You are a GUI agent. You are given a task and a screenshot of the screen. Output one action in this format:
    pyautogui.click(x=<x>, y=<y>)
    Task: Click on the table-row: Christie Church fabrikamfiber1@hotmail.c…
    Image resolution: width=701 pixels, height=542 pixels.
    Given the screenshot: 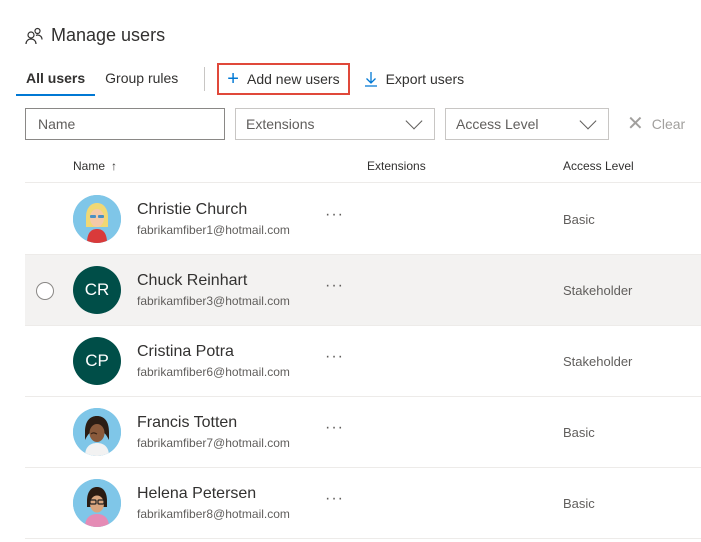 What is the action you would take?
    pyautogui.click(x=363, y=219)
    